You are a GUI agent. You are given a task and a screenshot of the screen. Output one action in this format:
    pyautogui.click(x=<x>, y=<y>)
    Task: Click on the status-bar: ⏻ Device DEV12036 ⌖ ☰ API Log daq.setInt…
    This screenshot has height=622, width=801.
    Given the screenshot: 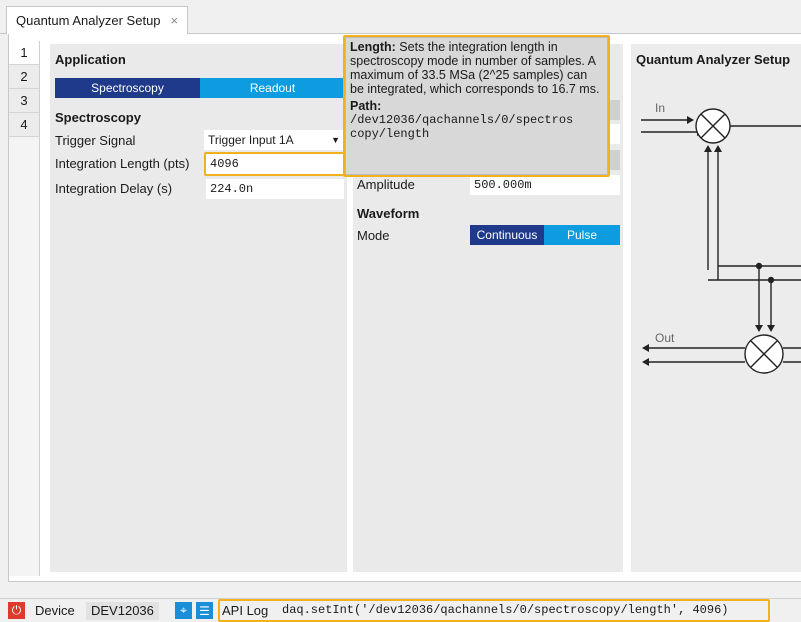 What is the action you would take?
    pyautogui.click(x=400, y=610)
    